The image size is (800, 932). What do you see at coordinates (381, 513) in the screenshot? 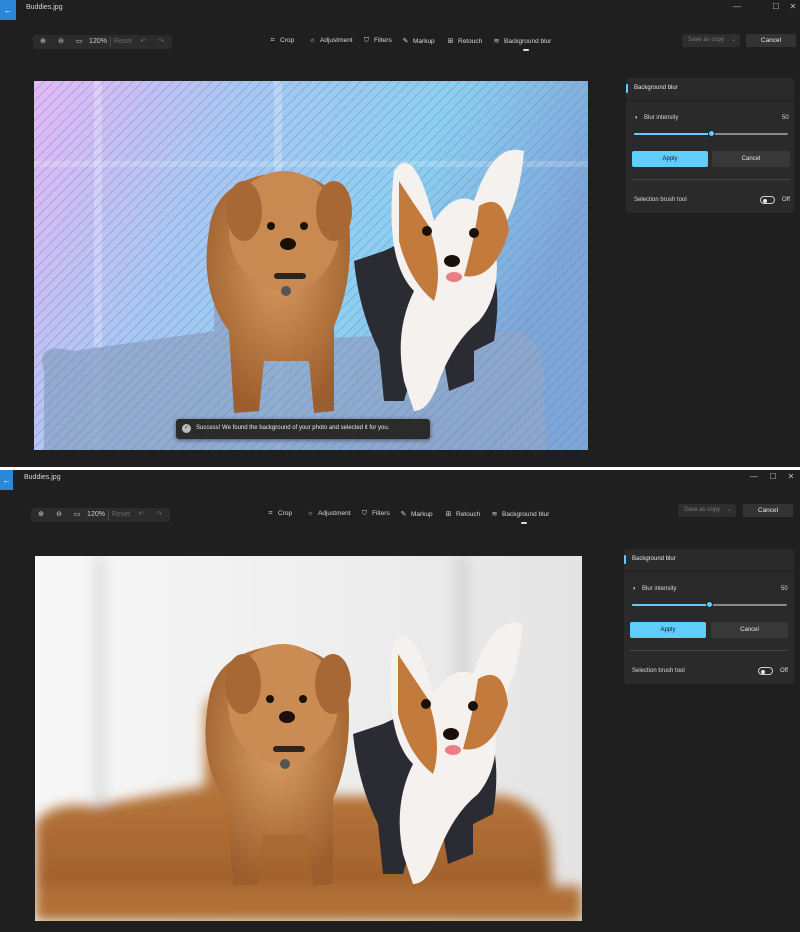
I see `tab-filters-label: Filters` at bounding box center [381, 513].